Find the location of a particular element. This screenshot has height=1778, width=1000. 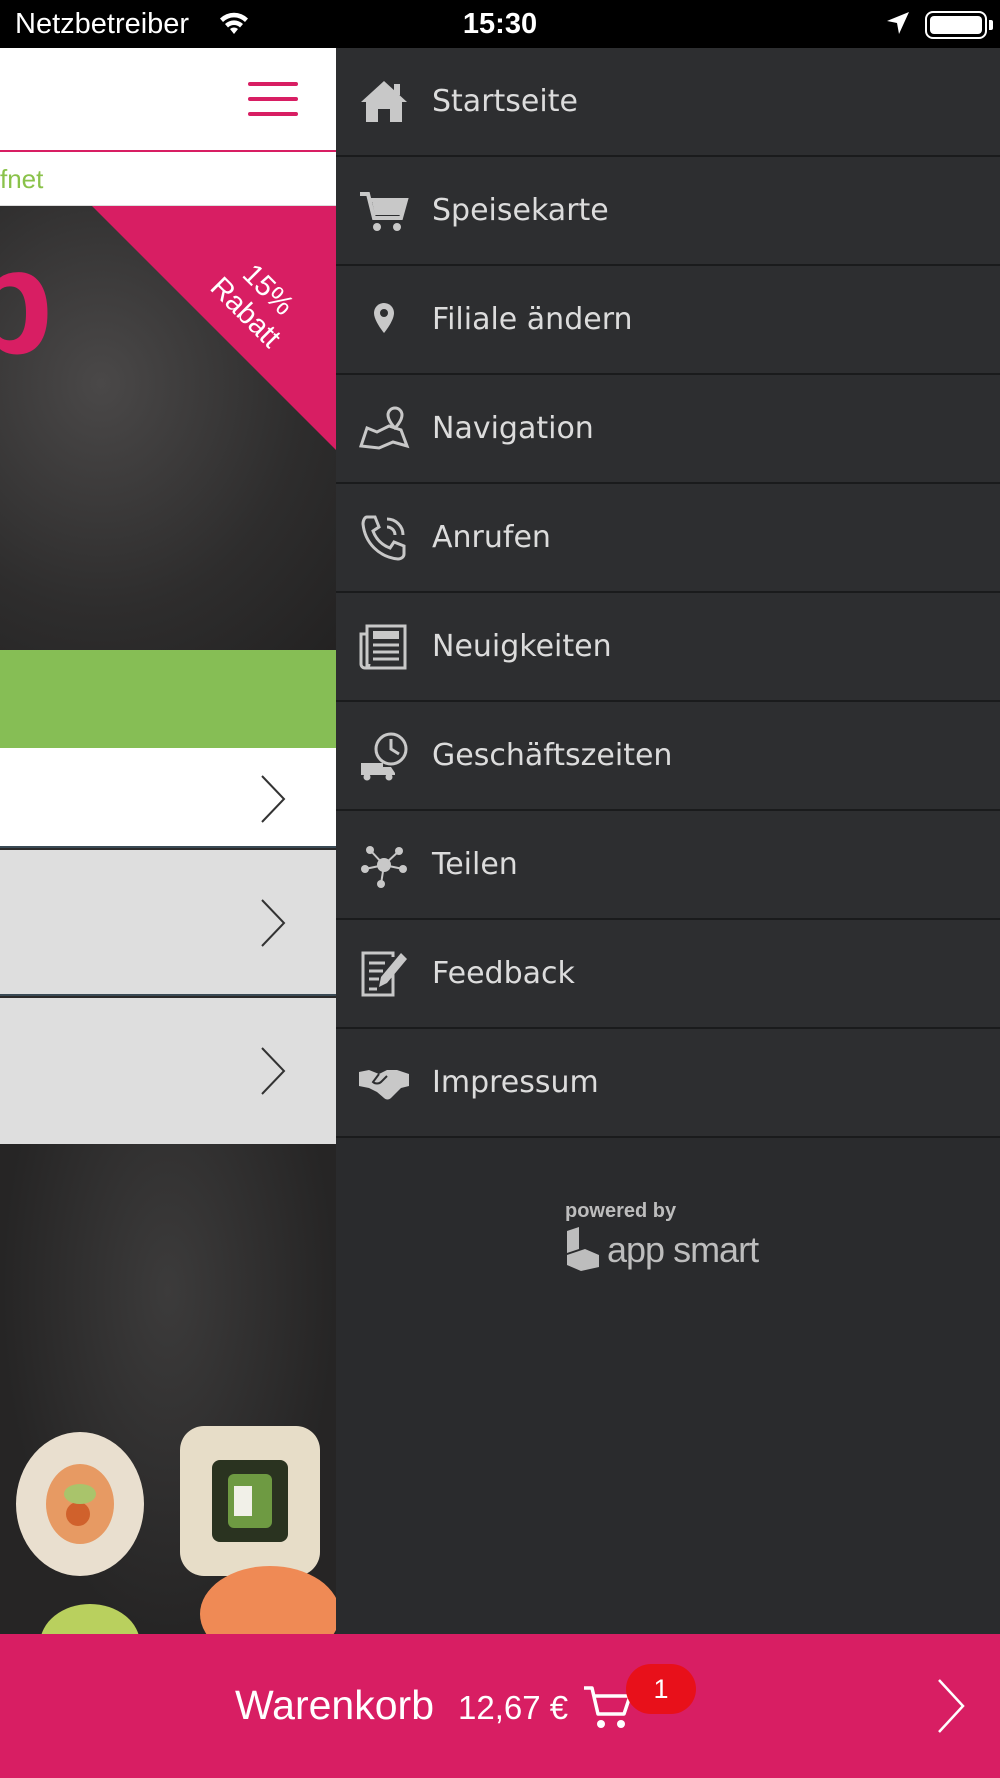

appsmart-logo: app smart is located at coordinates (662, 1249).